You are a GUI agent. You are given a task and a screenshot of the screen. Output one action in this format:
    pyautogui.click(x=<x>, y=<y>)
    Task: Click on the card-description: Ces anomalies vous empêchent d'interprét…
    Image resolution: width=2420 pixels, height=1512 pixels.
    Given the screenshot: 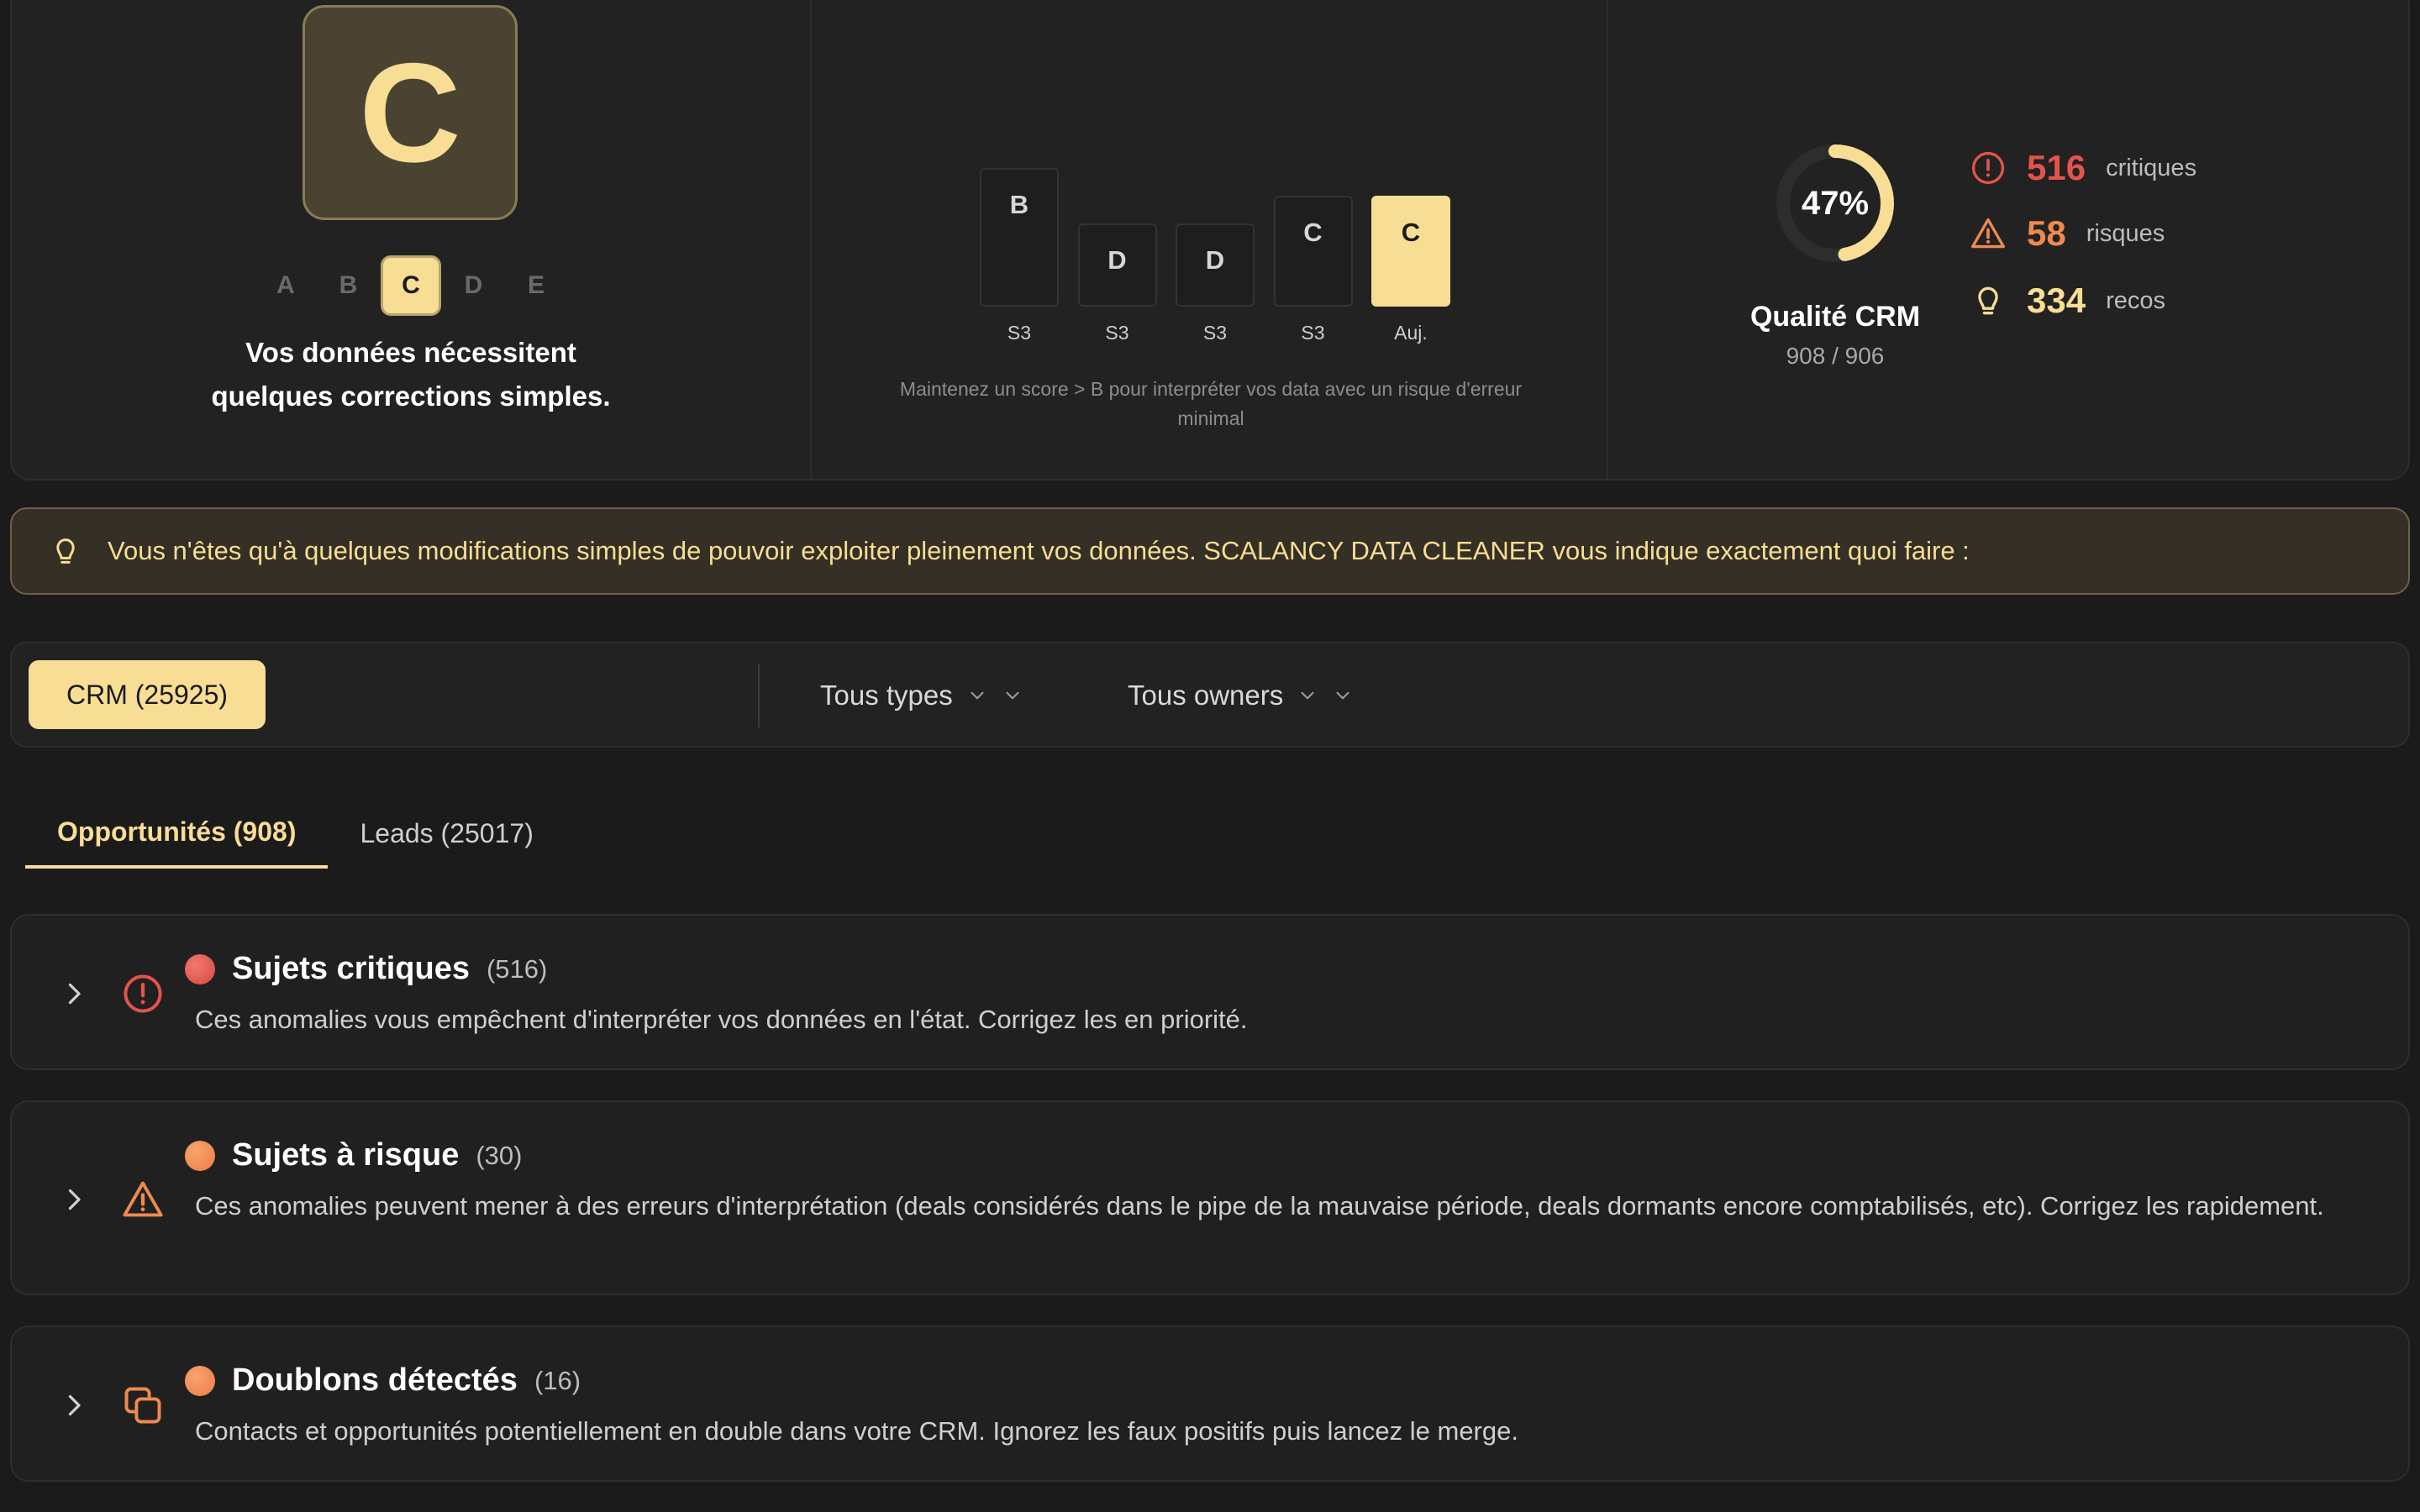 What is the action you would take?
    pyautogui.click(x=721, y=1019)
    